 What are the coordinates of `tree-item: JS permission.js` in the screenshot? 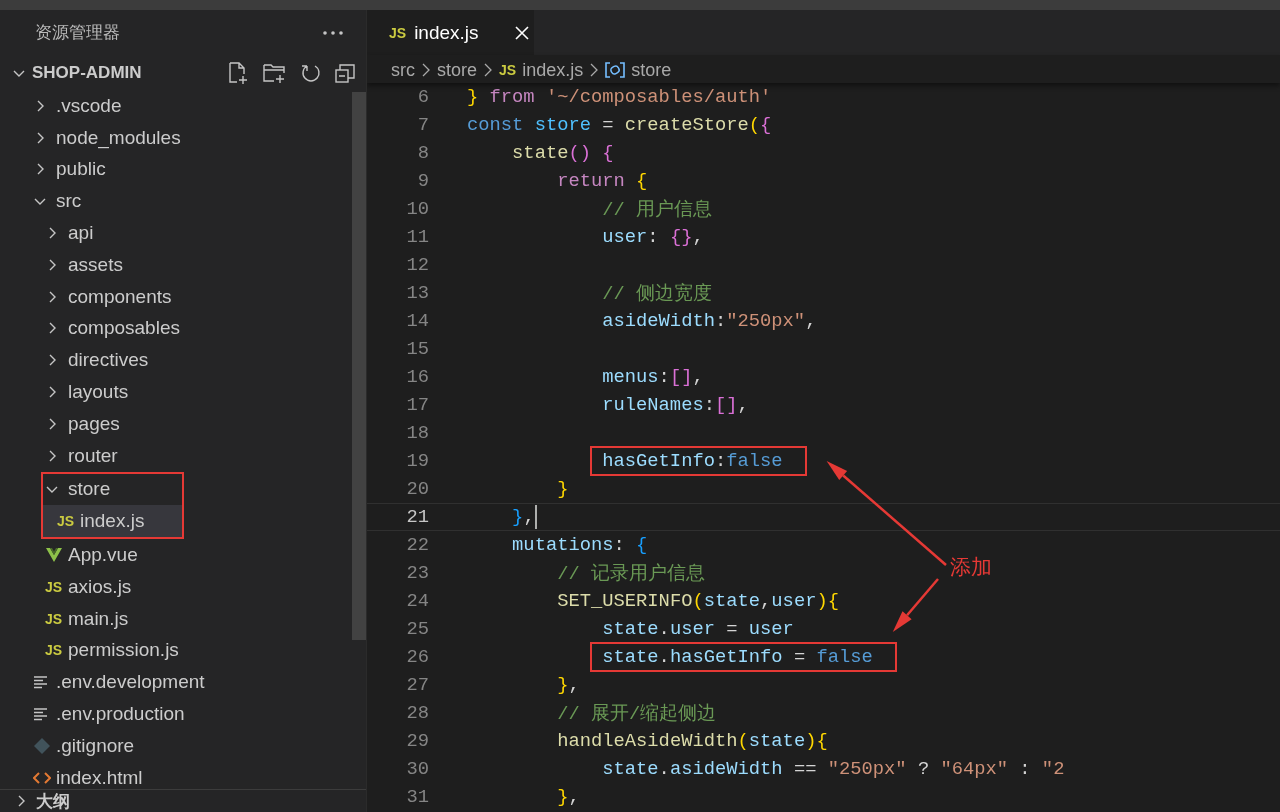 It's located at (176, 650).